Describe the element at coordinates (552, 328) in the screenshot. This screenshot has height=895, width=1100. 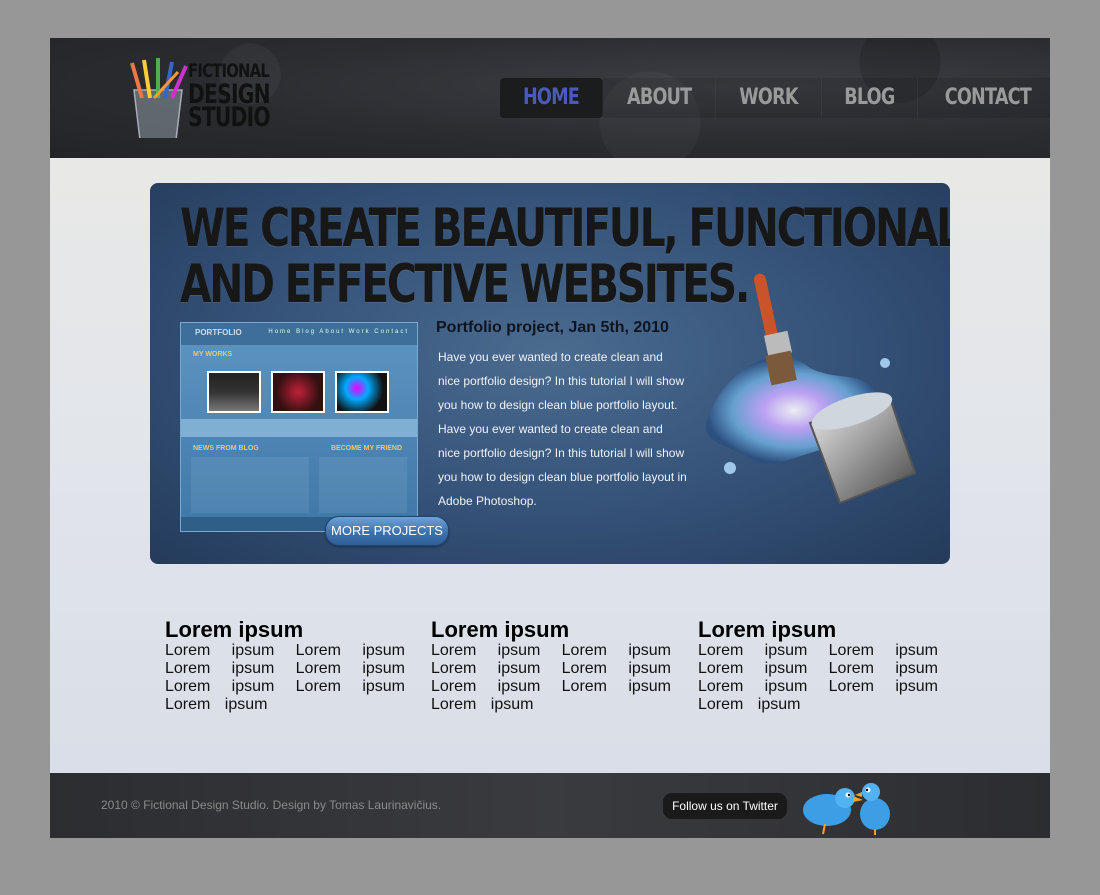
I see `project-title: Portfolio project, Jan 5th, 2010` at that location.